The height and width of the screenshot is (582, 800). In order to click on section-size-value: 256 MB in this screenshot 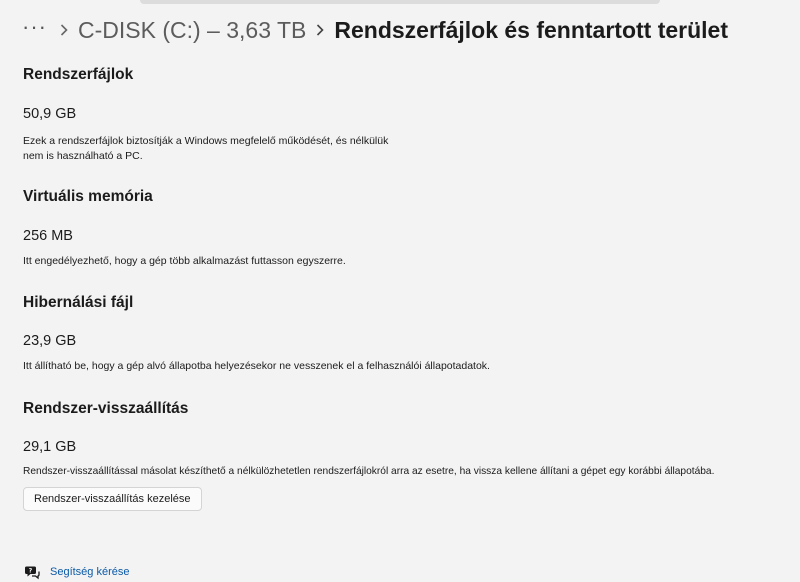, I will do `click(48, 236)`.